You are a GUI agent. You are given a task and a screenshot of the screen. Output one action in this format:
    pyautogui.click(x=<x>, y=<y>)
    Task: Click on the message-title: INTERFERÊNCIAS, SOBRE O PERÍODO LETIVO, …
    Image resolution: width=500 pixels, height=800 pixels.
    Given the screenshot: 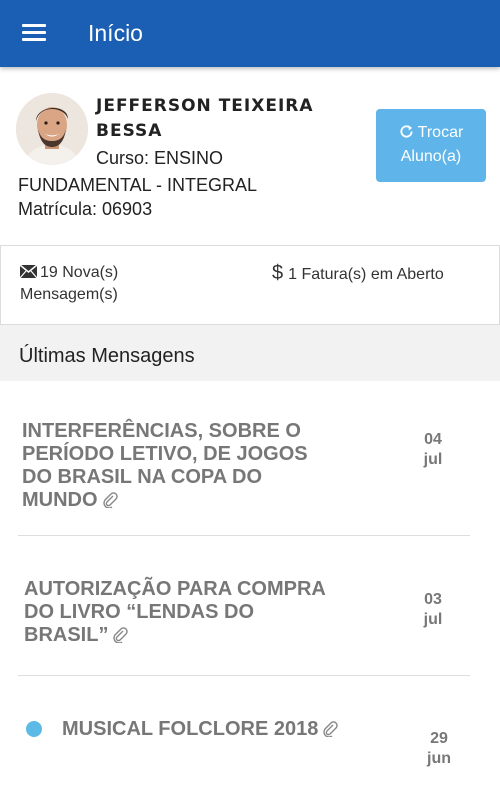 What is the action you would take?
    pyautogui.click(x=165, y=465)
    